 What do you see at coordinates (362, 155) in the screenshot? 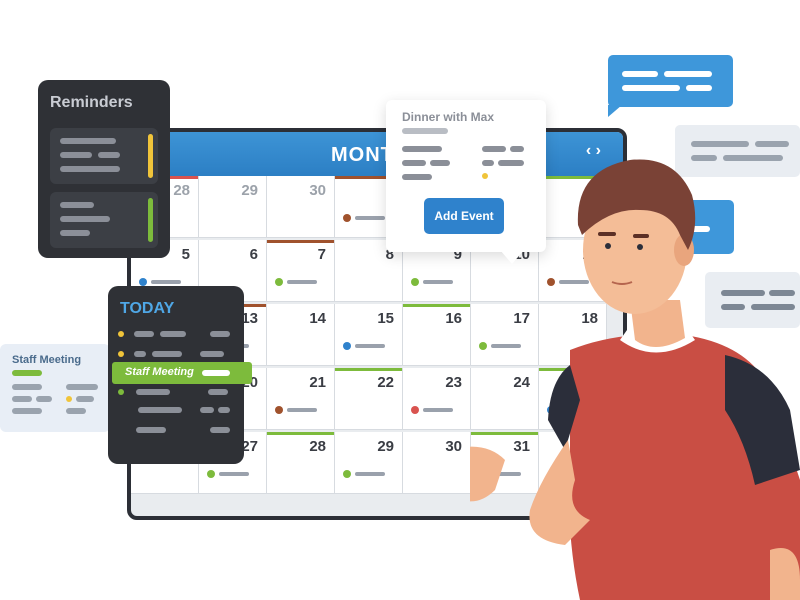
I see `month-title: MONT` at bounding box center [362, 155].